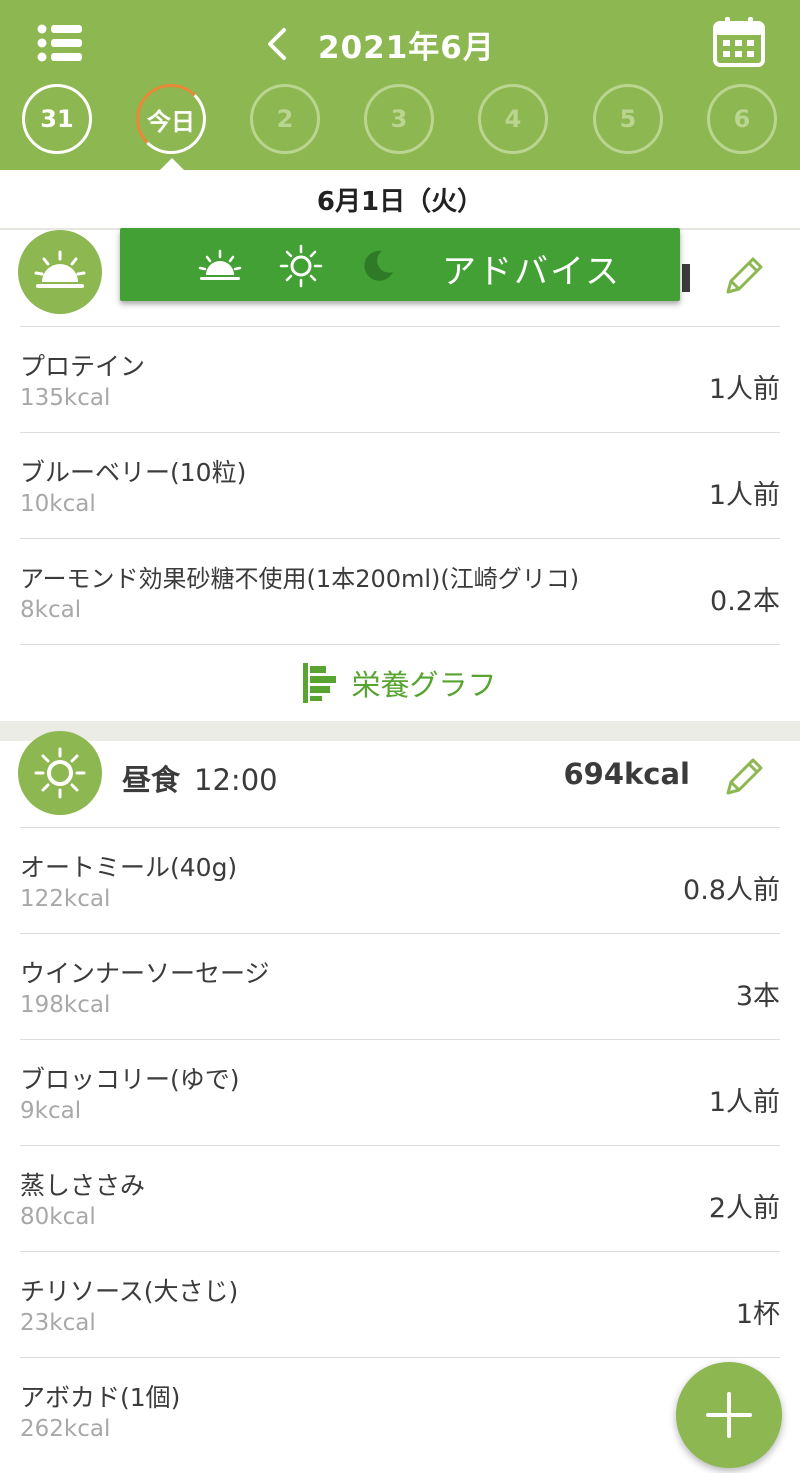  I want to click on back-chevron-icon, so click(277, 44).